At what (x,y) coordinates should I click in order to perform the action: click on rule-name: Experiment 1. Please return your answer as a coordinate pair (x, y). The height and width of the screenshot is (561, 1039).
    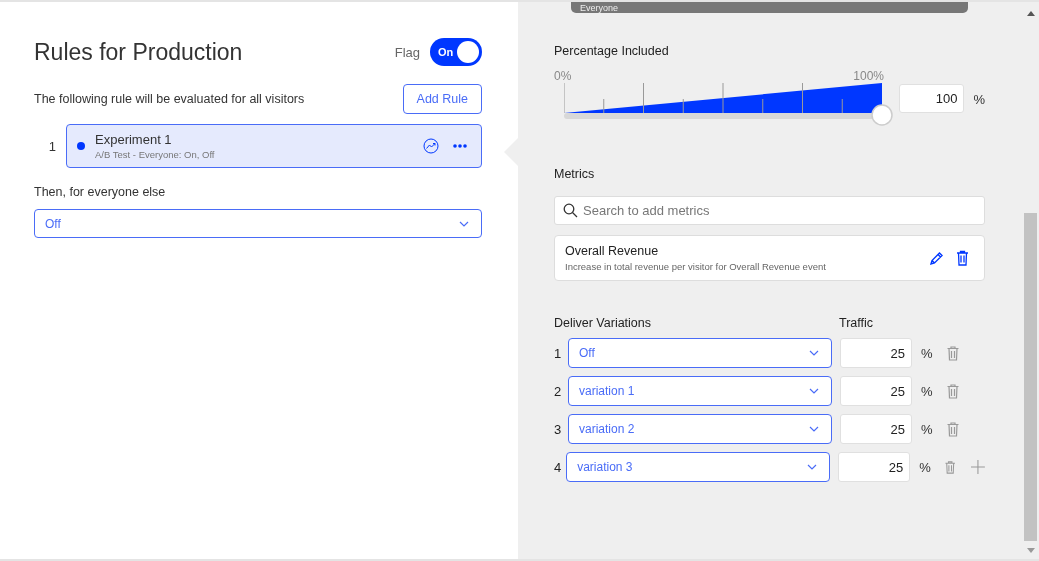
    Looking at the image, I should click on (134, 139).